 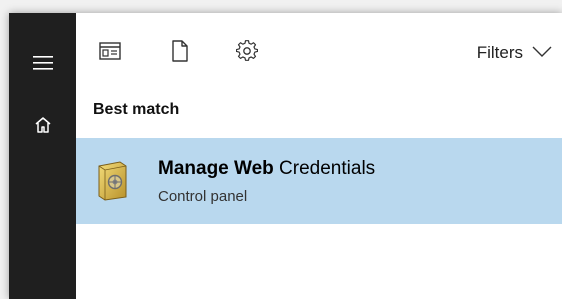 What do you see at coordinates (499, 52) in the screenshot?
I see `filters-label: Filters` at bounding box center [499, 52].